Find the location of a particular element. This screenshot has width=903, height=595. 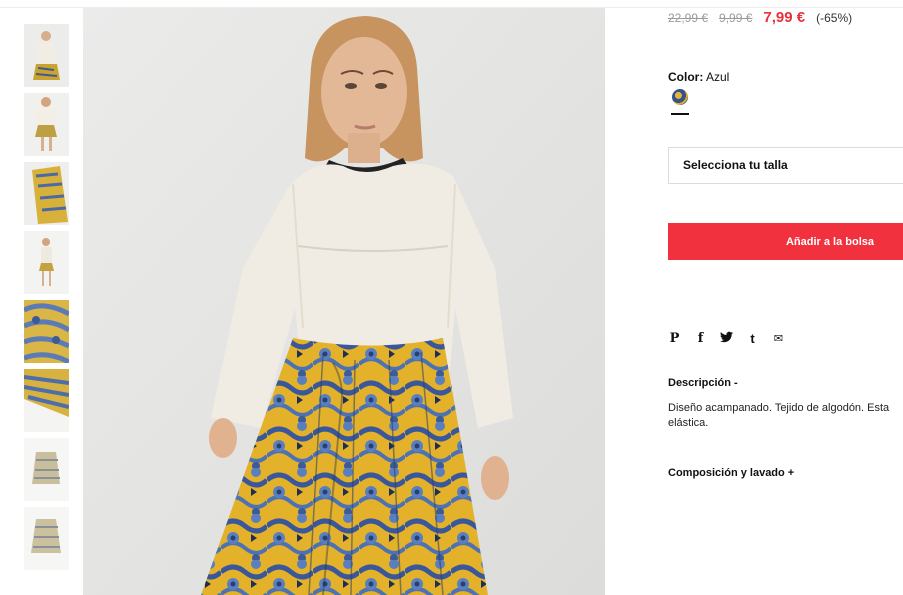

color-label: Color: is located at coordinates (686, 77).